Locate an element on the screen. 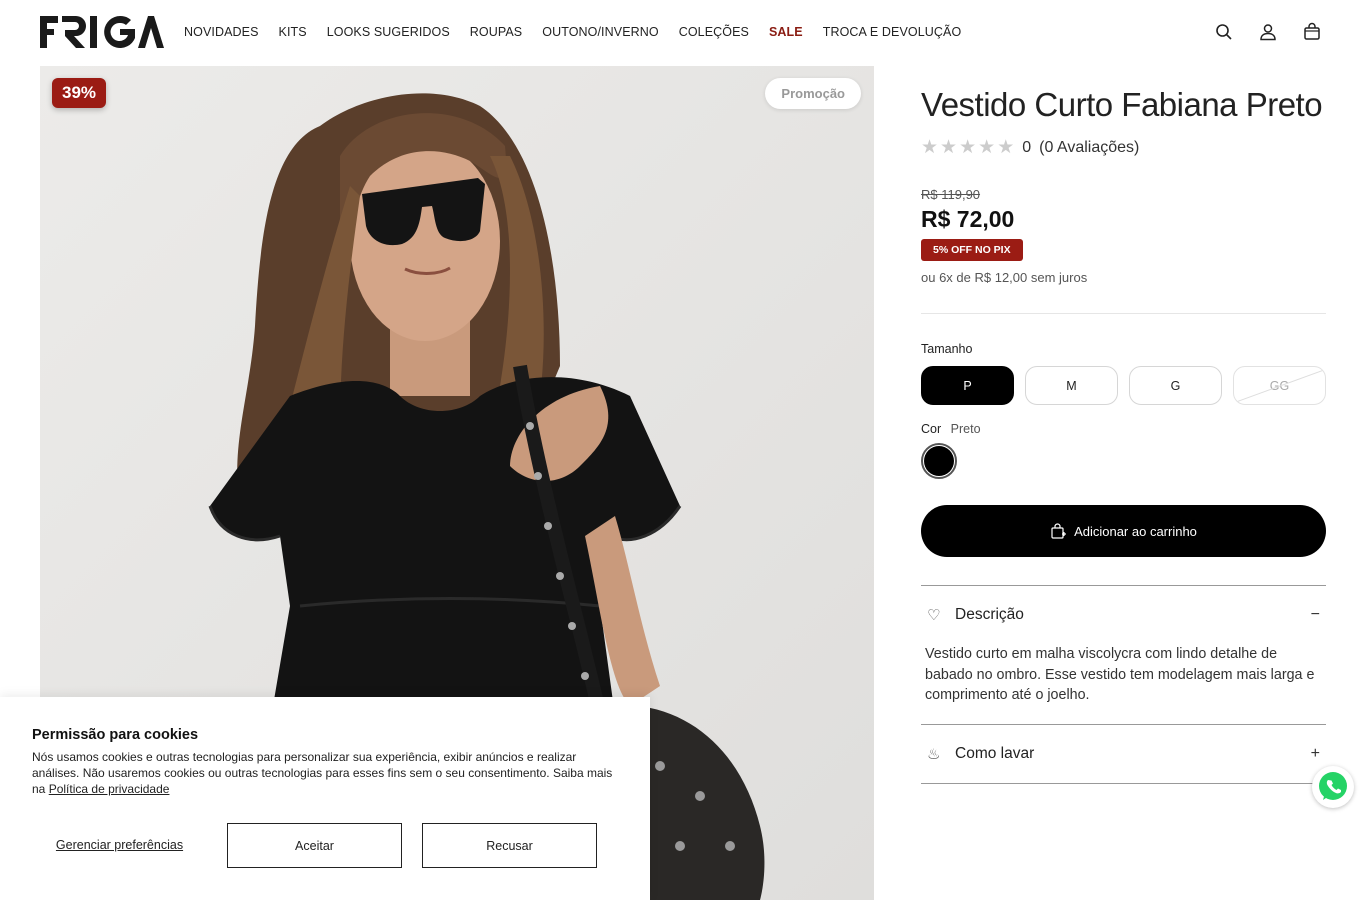  old-price: R$ 119,90 is located at coordinates (951, 194).